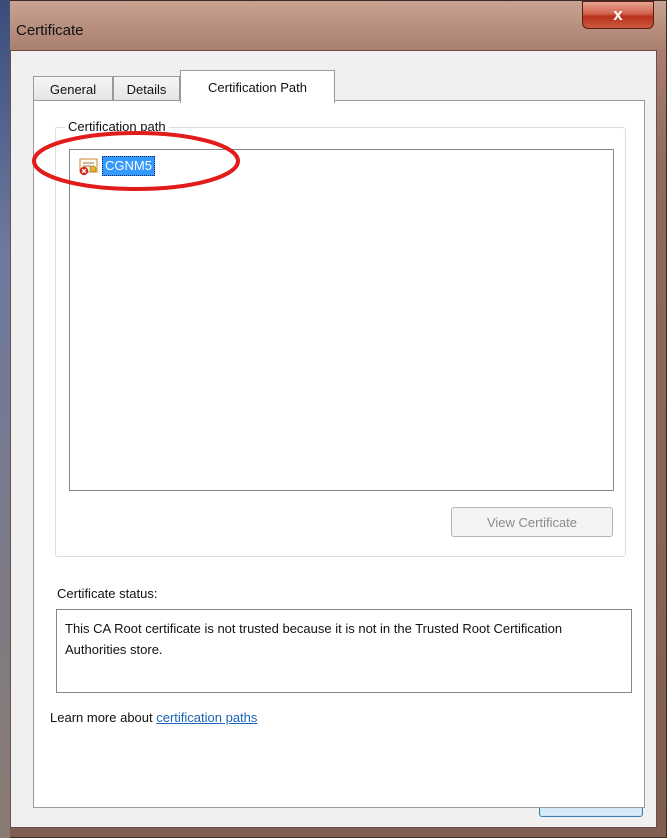  I want to click on tab-certification-path: Certification Path, so click(257, 86).